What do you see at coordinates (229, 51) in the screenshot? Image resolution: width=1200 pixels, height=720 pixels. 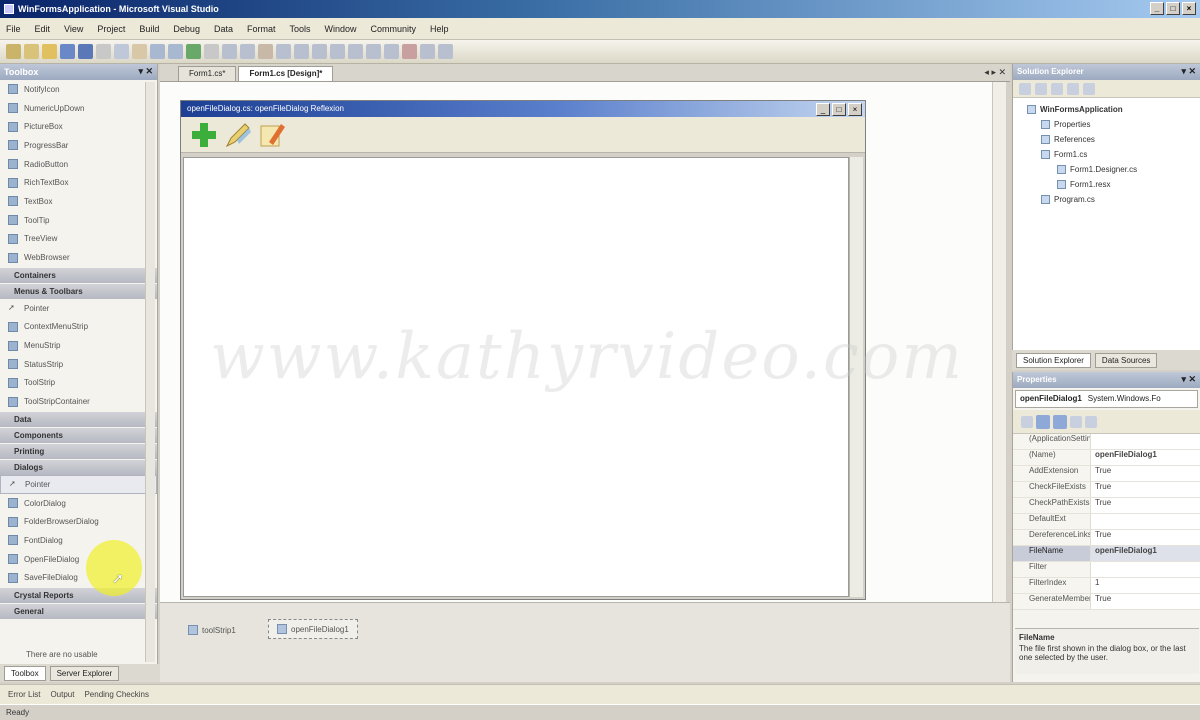 I see `solution-explorer-icon` at bounding box center [229, 51].